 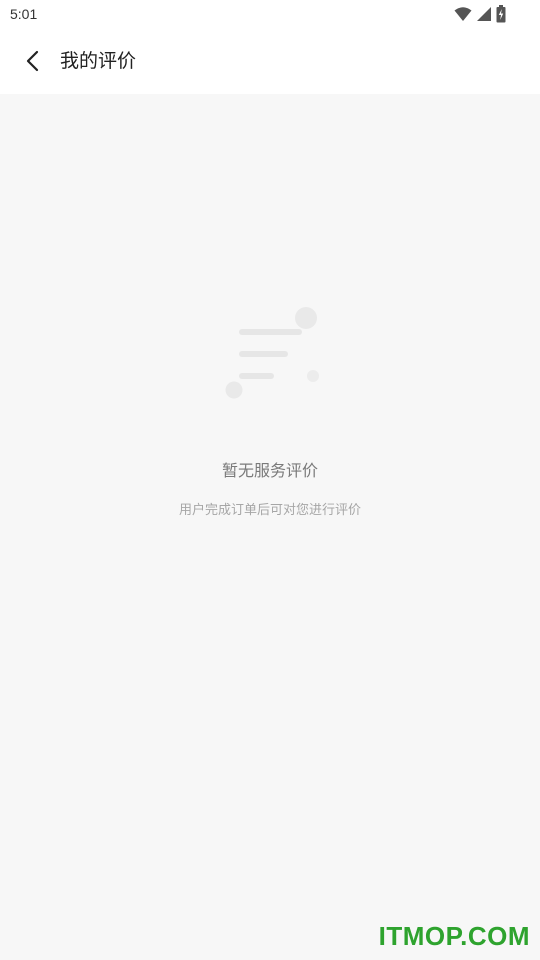 I want to click on signal-icon, so click(x=484, y=16).